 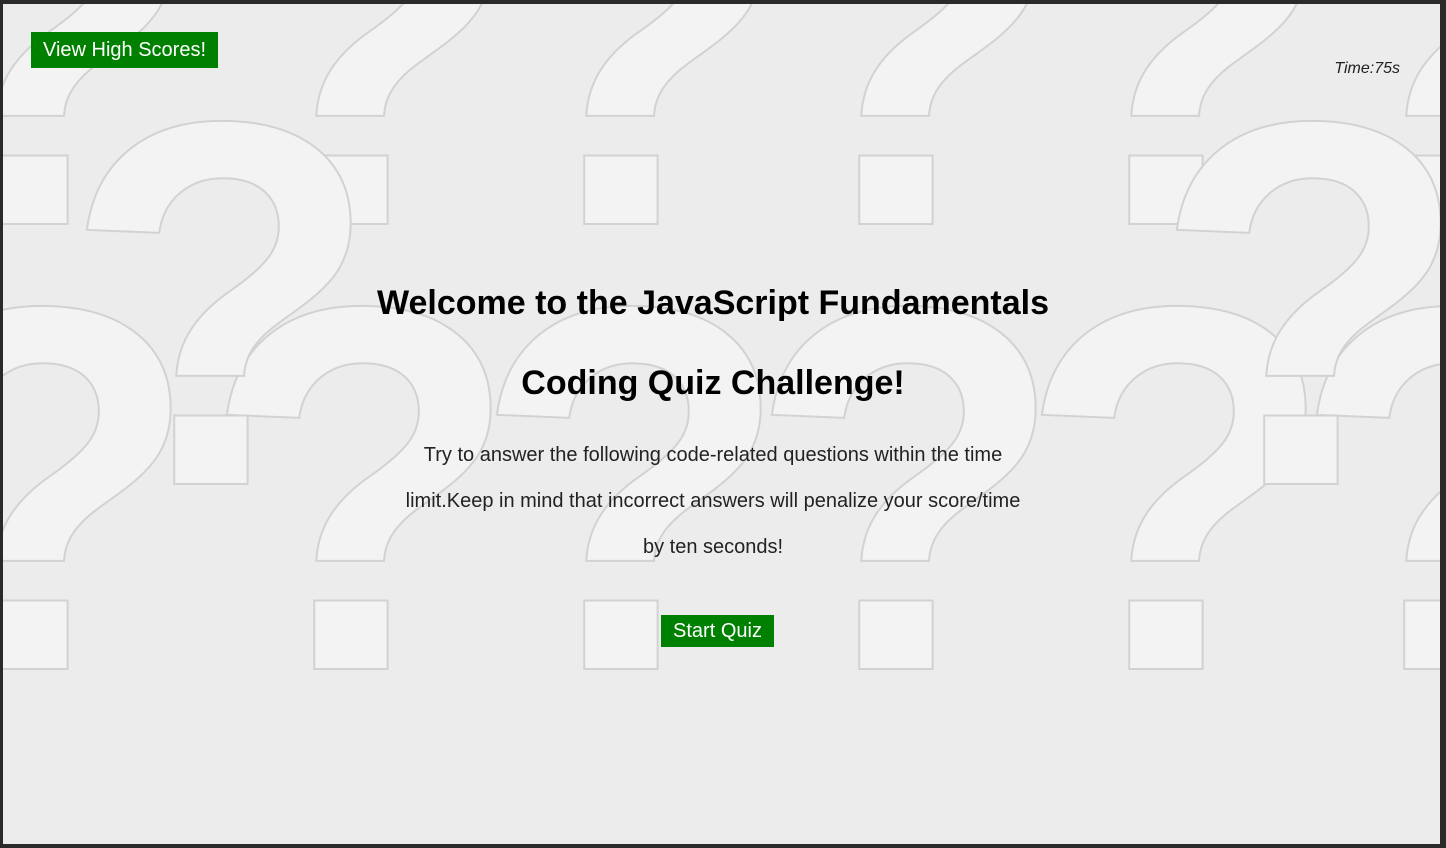 I want to click on timer-display: Time:75s, so click(x=1367, y=68).